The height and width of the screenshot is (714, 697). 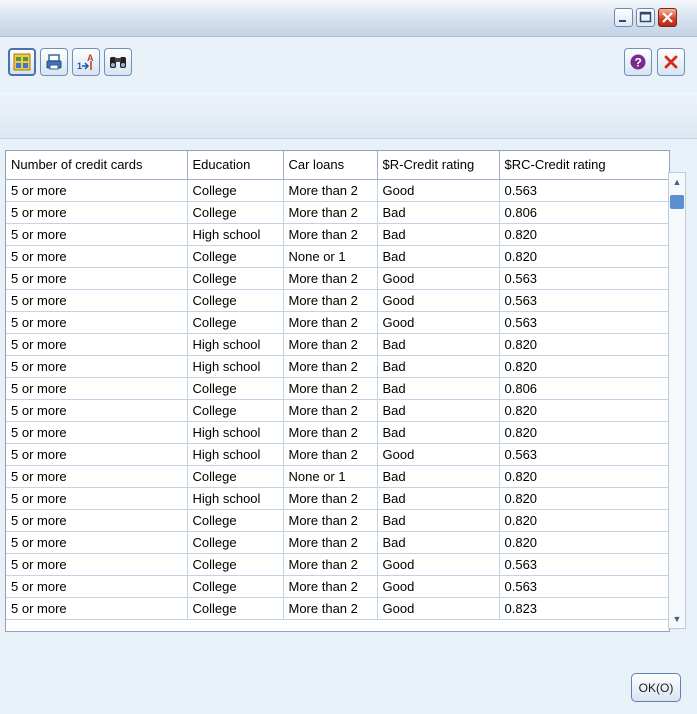 I want to click on table-view-icon, so click(x=22, y=62).